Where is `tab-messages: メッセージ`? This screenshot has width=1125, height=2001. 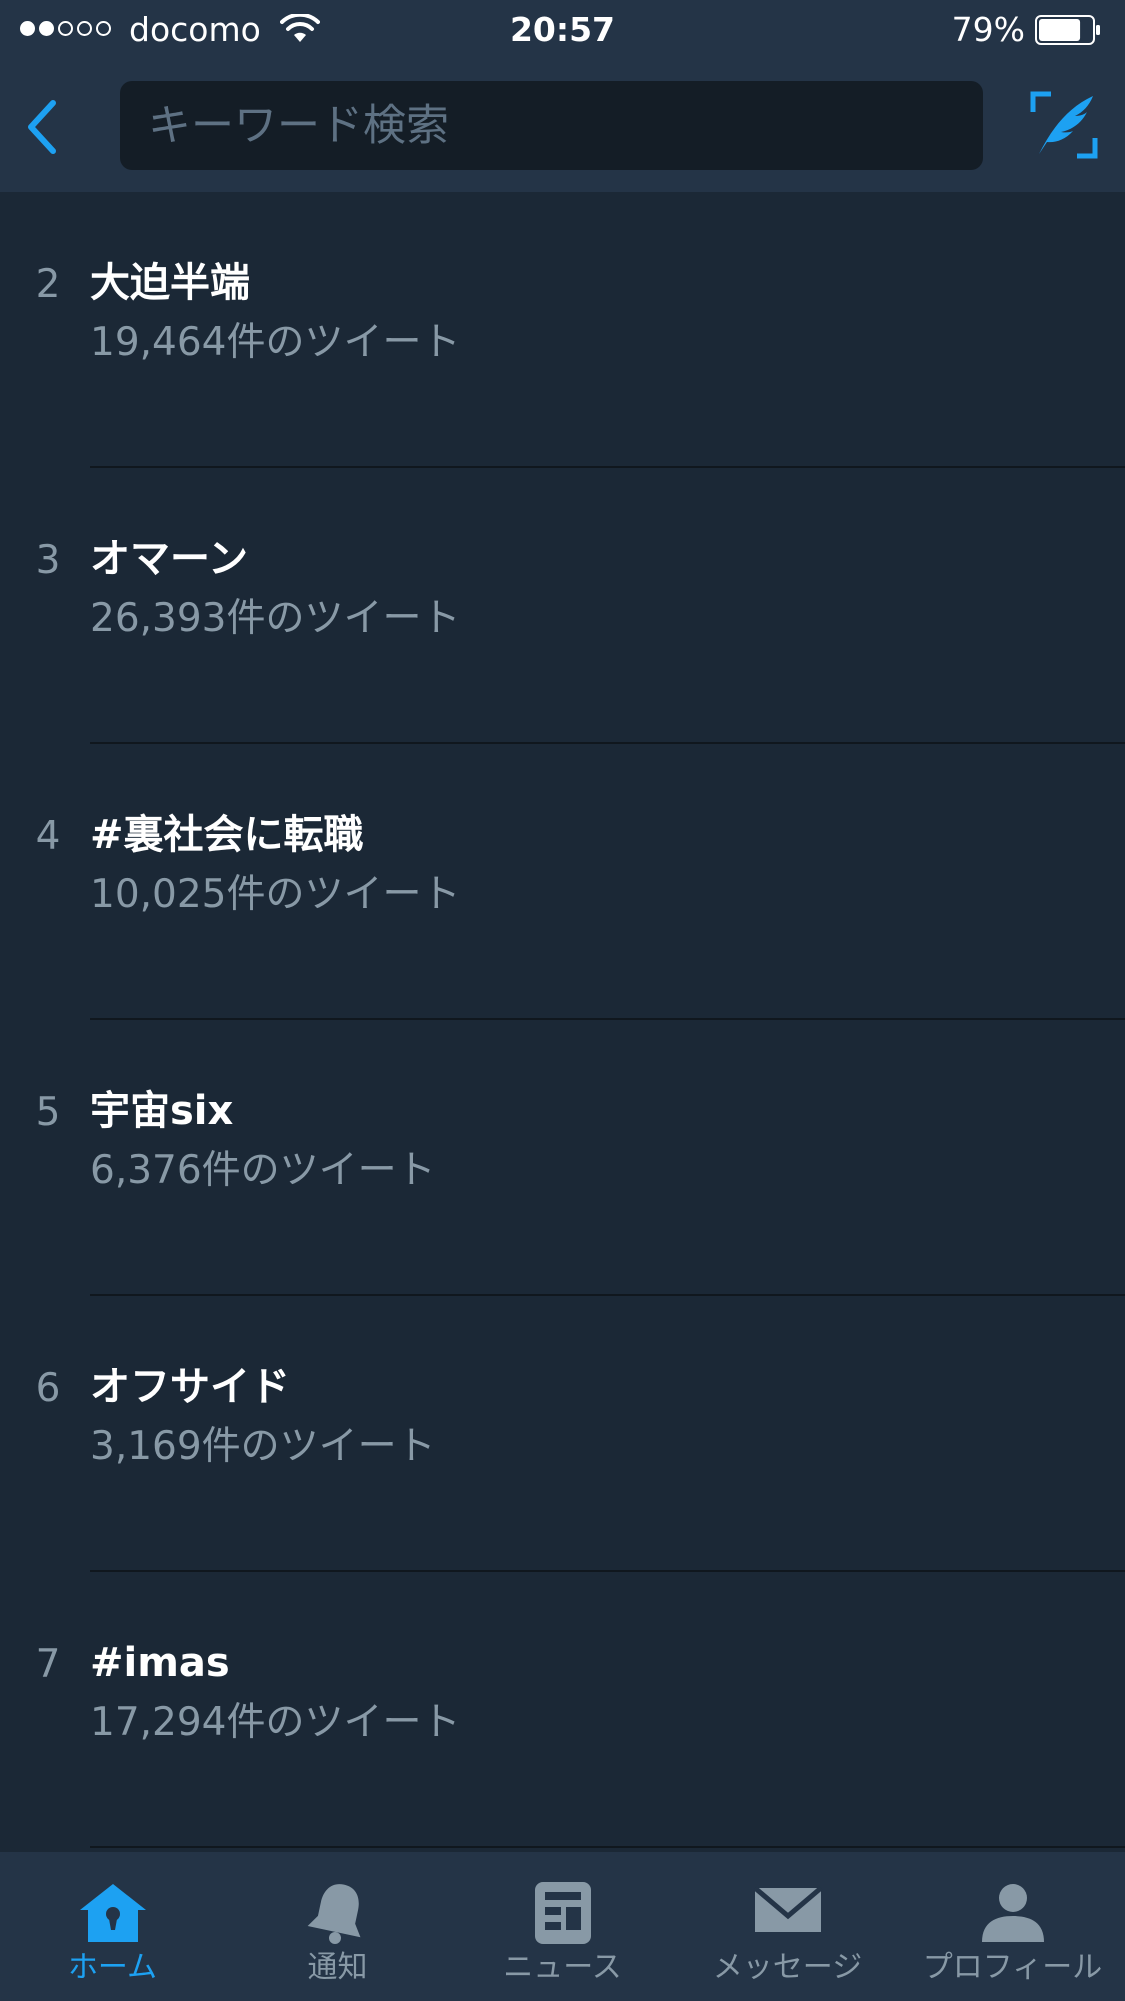 tab-messages: メッセージ is located at coordinates (787, 1926).